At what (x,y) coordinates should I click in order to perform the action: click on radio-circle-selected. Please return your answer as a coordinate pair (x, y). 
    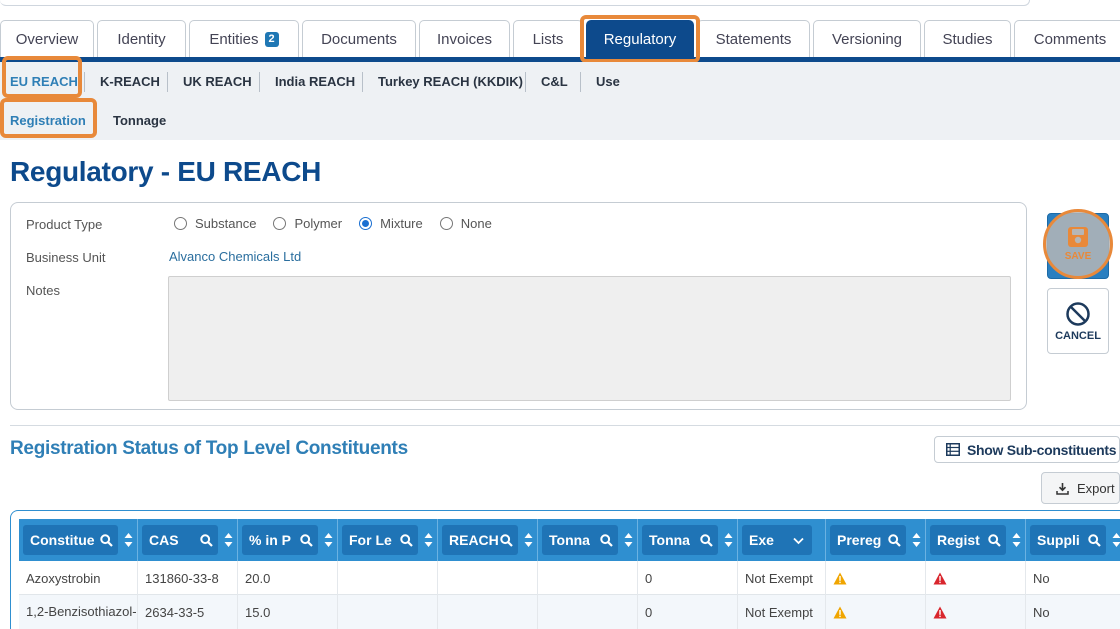
    Looking at the image, I should click on (366, 223).